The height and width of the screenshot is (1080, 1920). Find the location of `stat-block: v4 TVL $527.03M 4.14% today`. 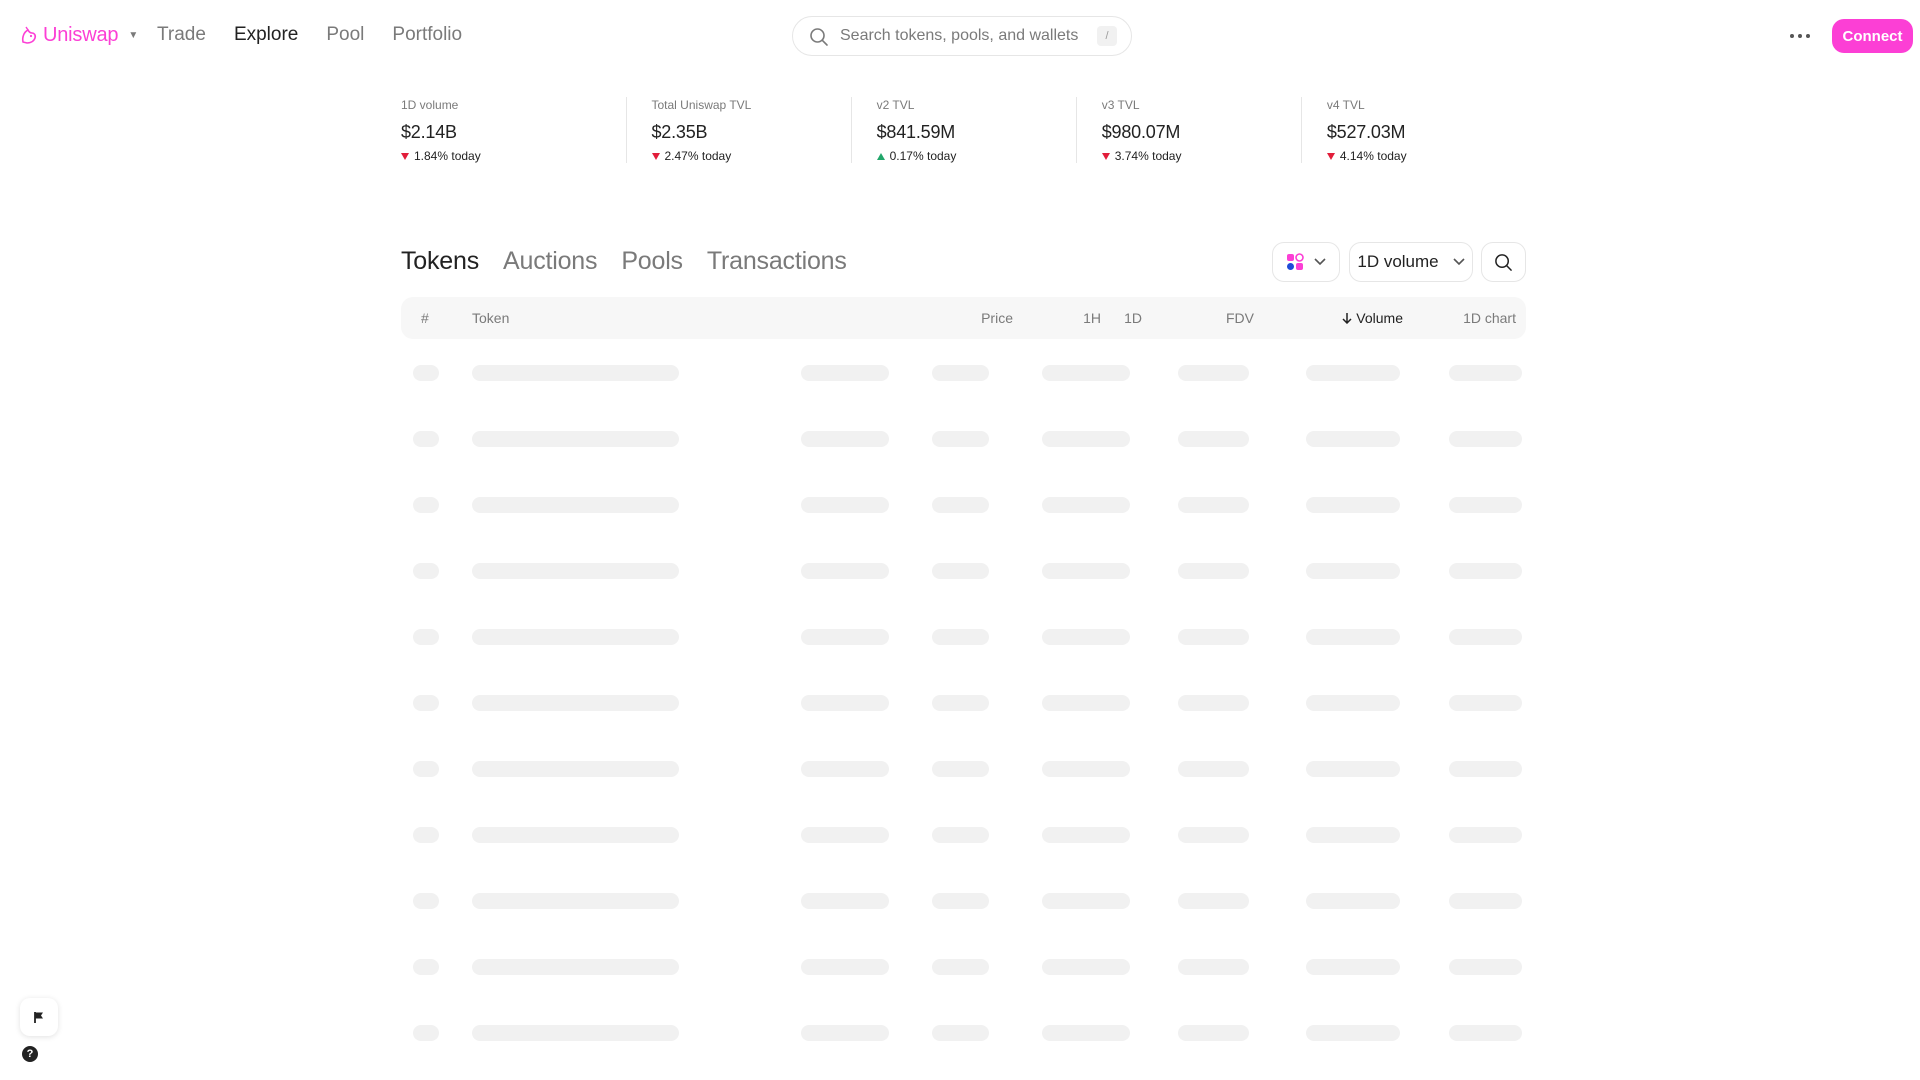

stat-block: v4 TVL $527.03M 4.14% today is located at coordinates (1413, 130).